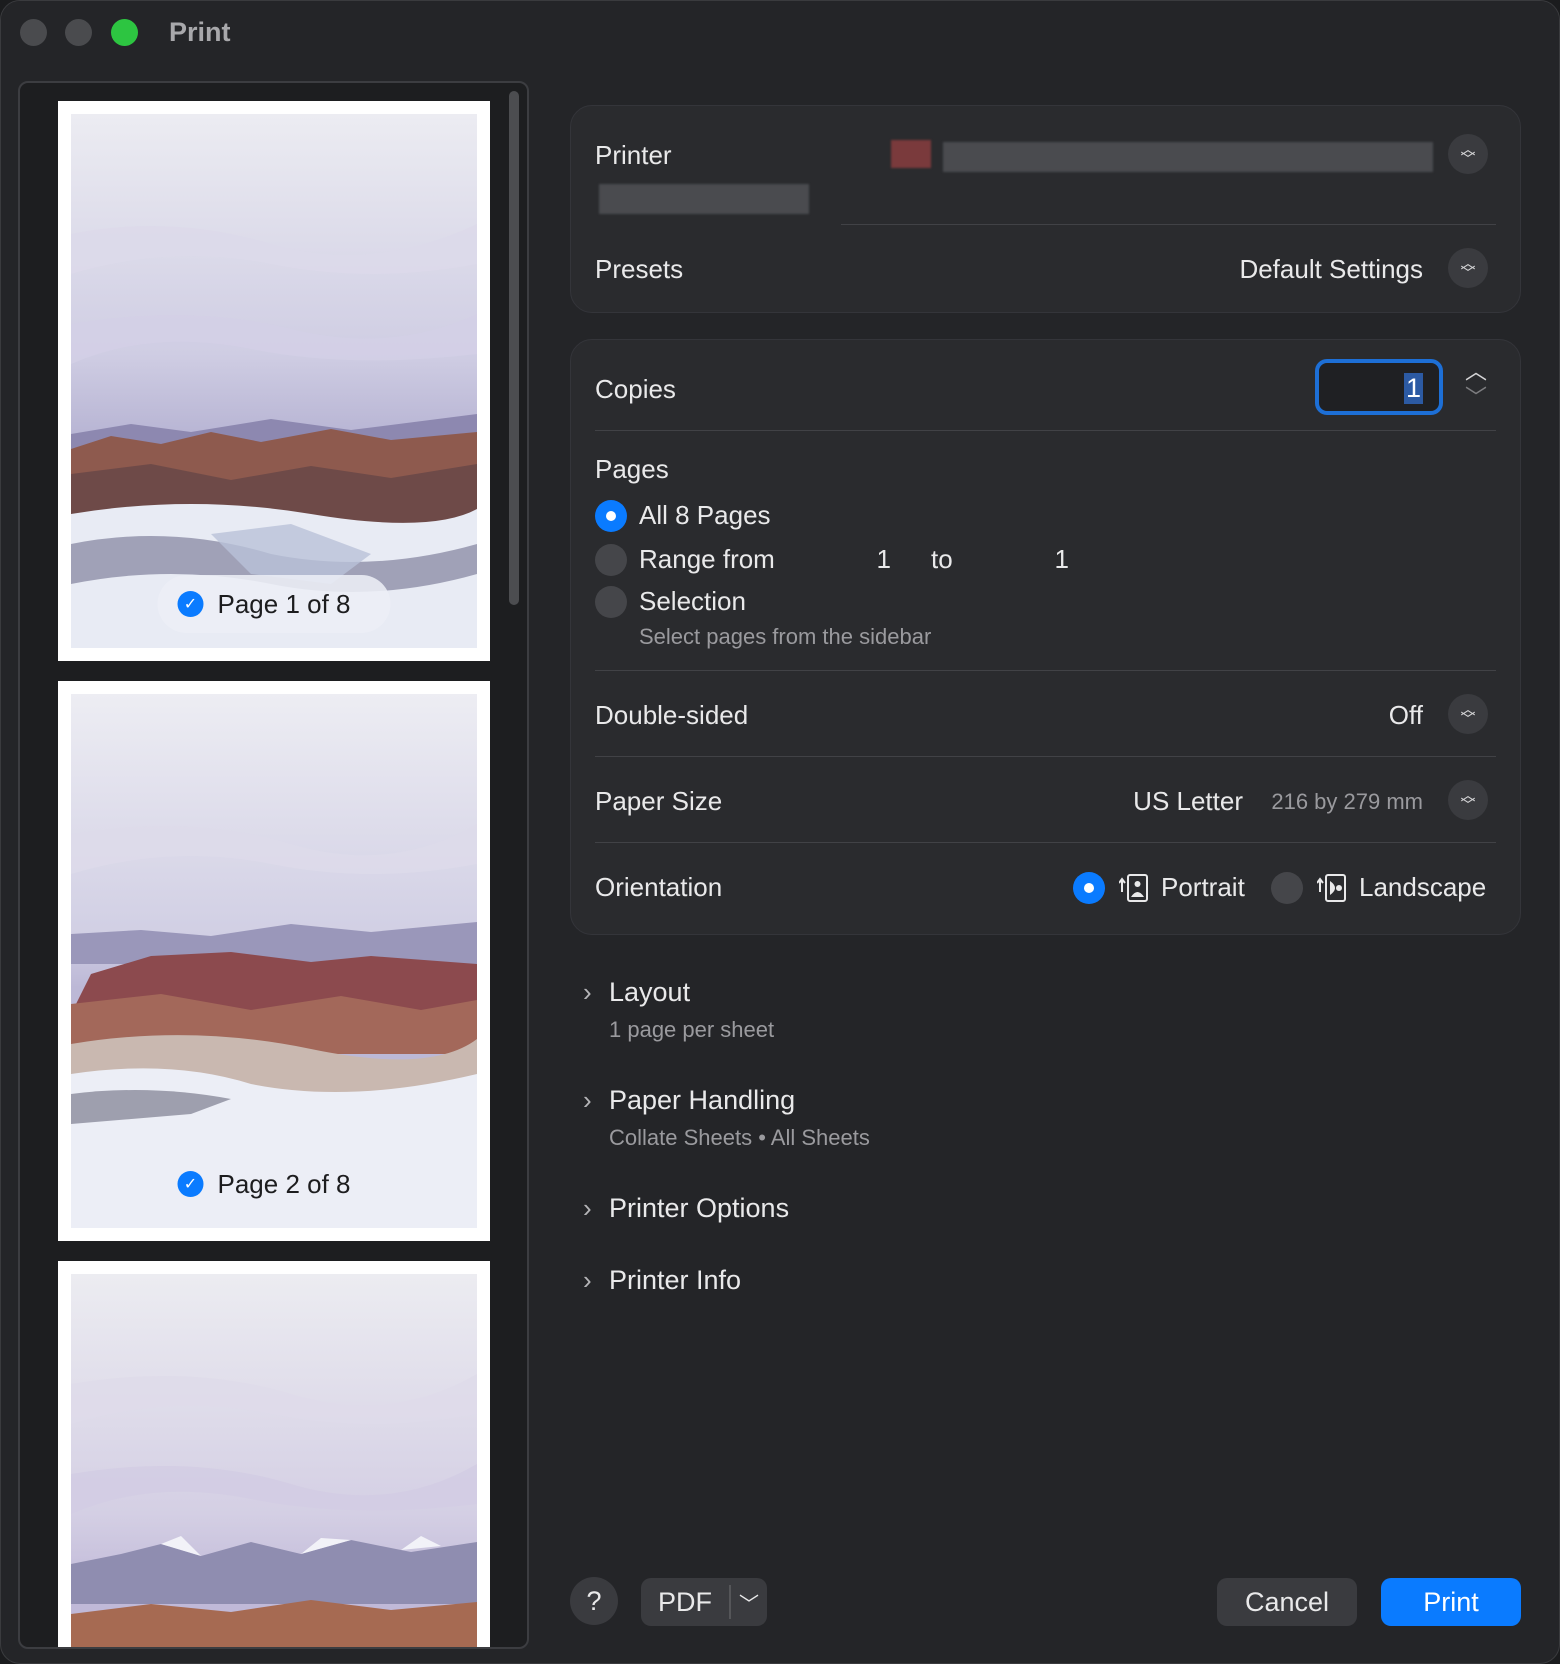  I want to click on range-end-field: 1, so click(1054, 559).